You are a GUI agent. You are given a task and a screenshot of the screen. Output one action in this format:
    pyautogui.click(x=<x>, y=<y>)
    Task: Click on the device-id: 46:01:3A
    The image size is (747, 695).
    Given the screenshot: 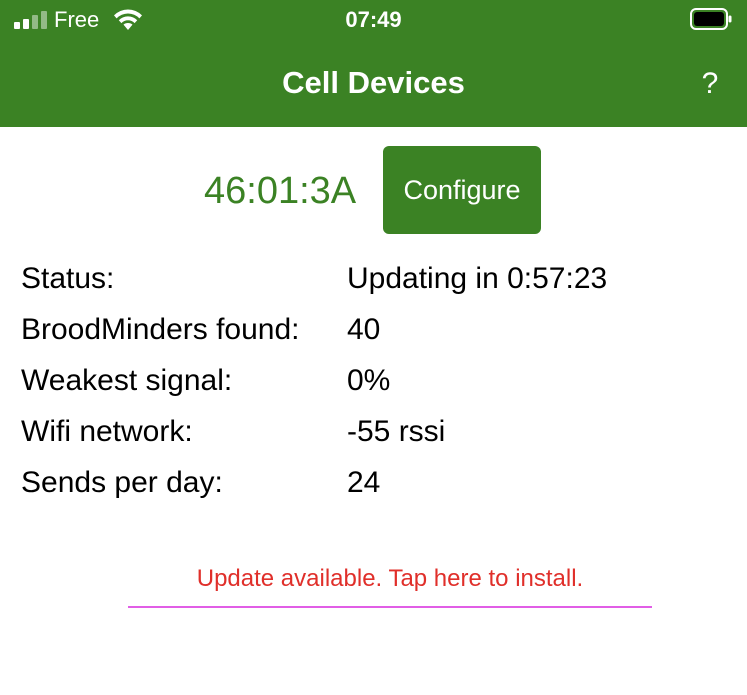 What is the action you would take?
    pyautogui.click(x=280, y=191)
    